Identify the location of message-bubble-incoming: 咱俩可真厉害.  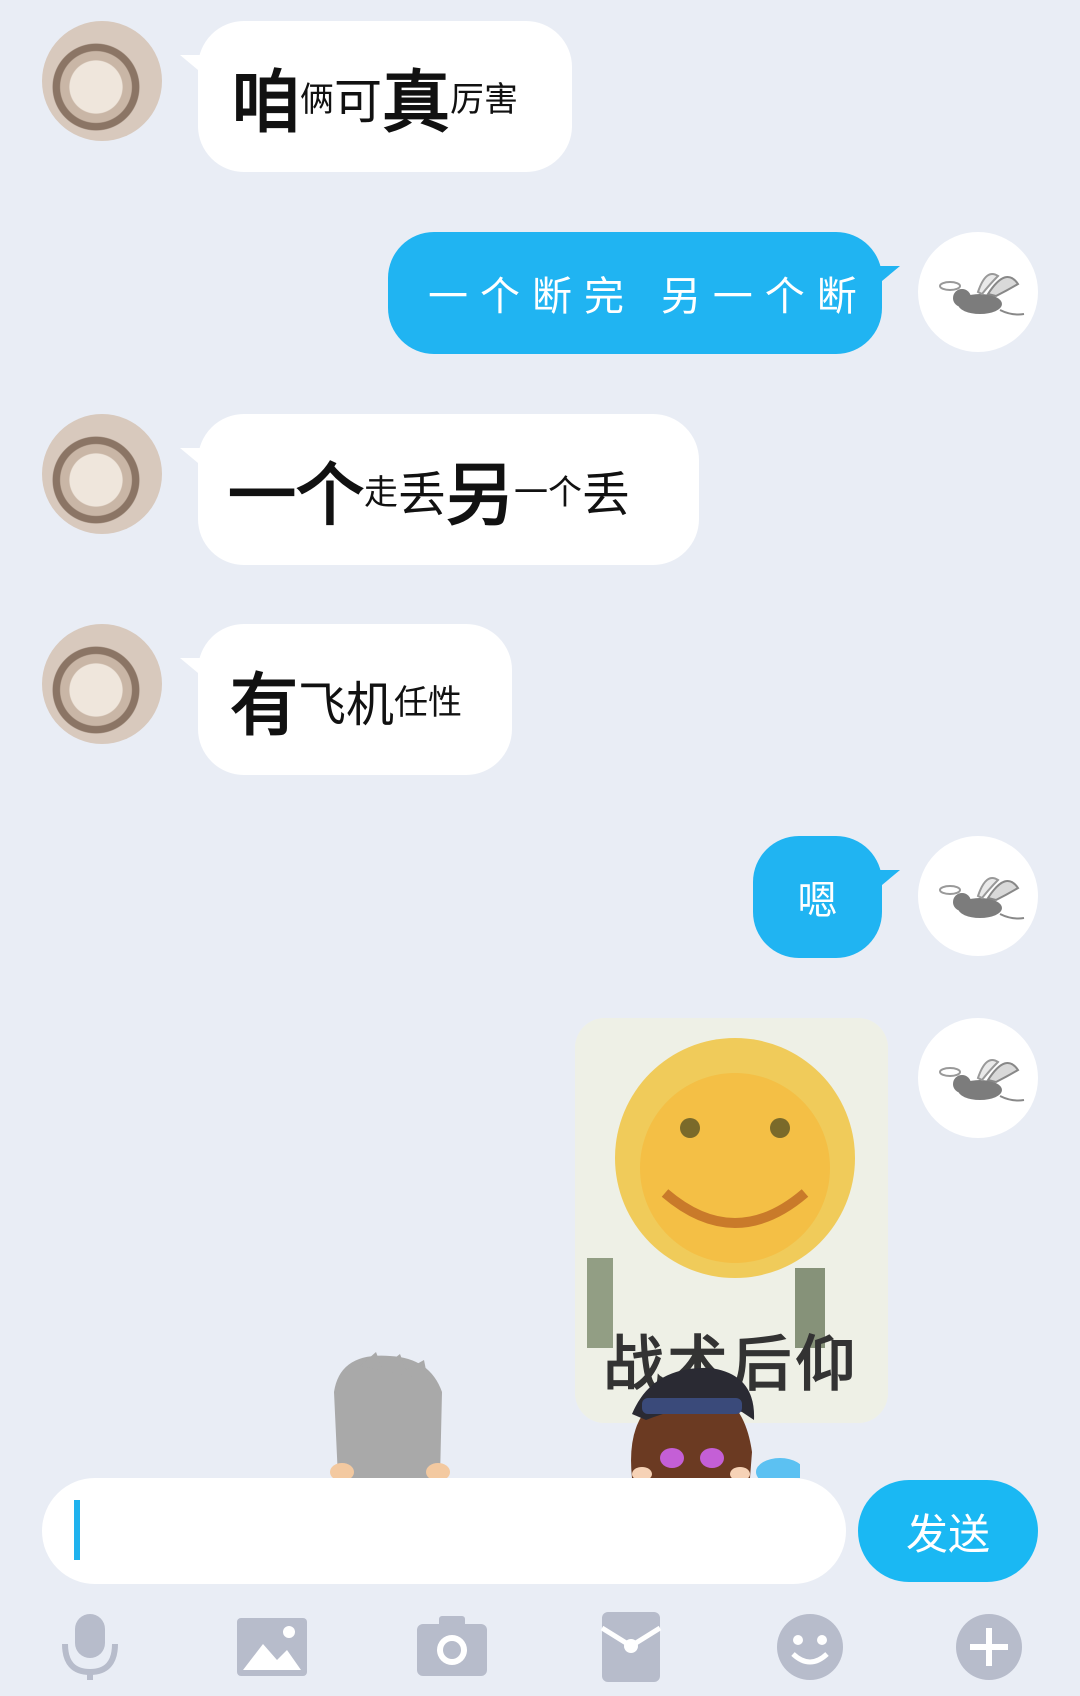
(376, 96).